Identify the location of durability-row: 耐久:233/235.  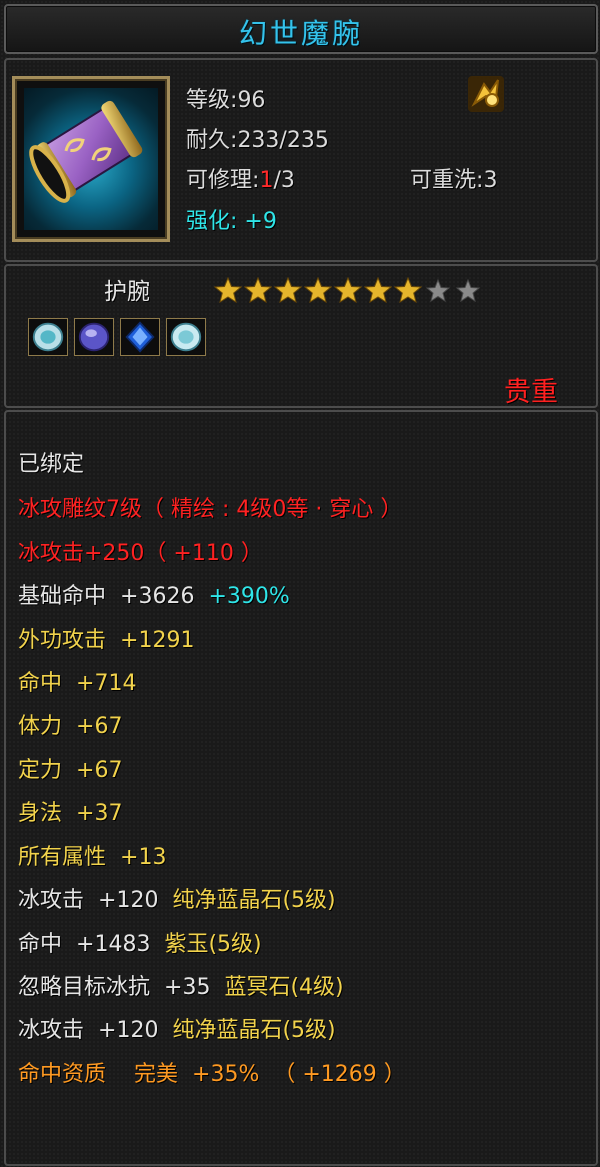
(257, 140).